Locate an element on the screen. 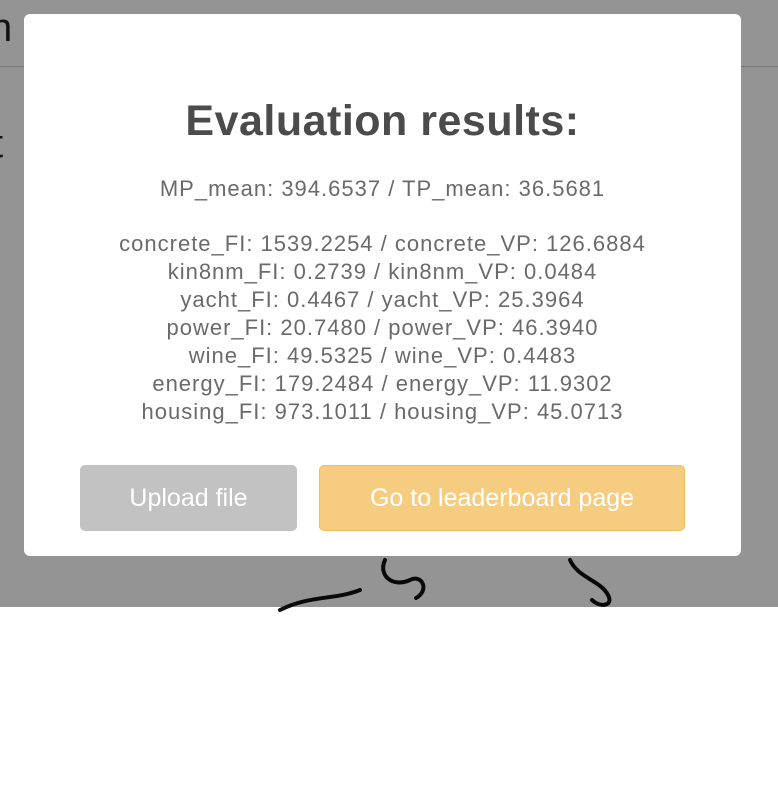 This screenshot has width=778, height=800. result-item-kin8nm: kin8nm_FI: 0.2739 / kin8nm_VP: 0.0484 is located at coordinates (382, 271).